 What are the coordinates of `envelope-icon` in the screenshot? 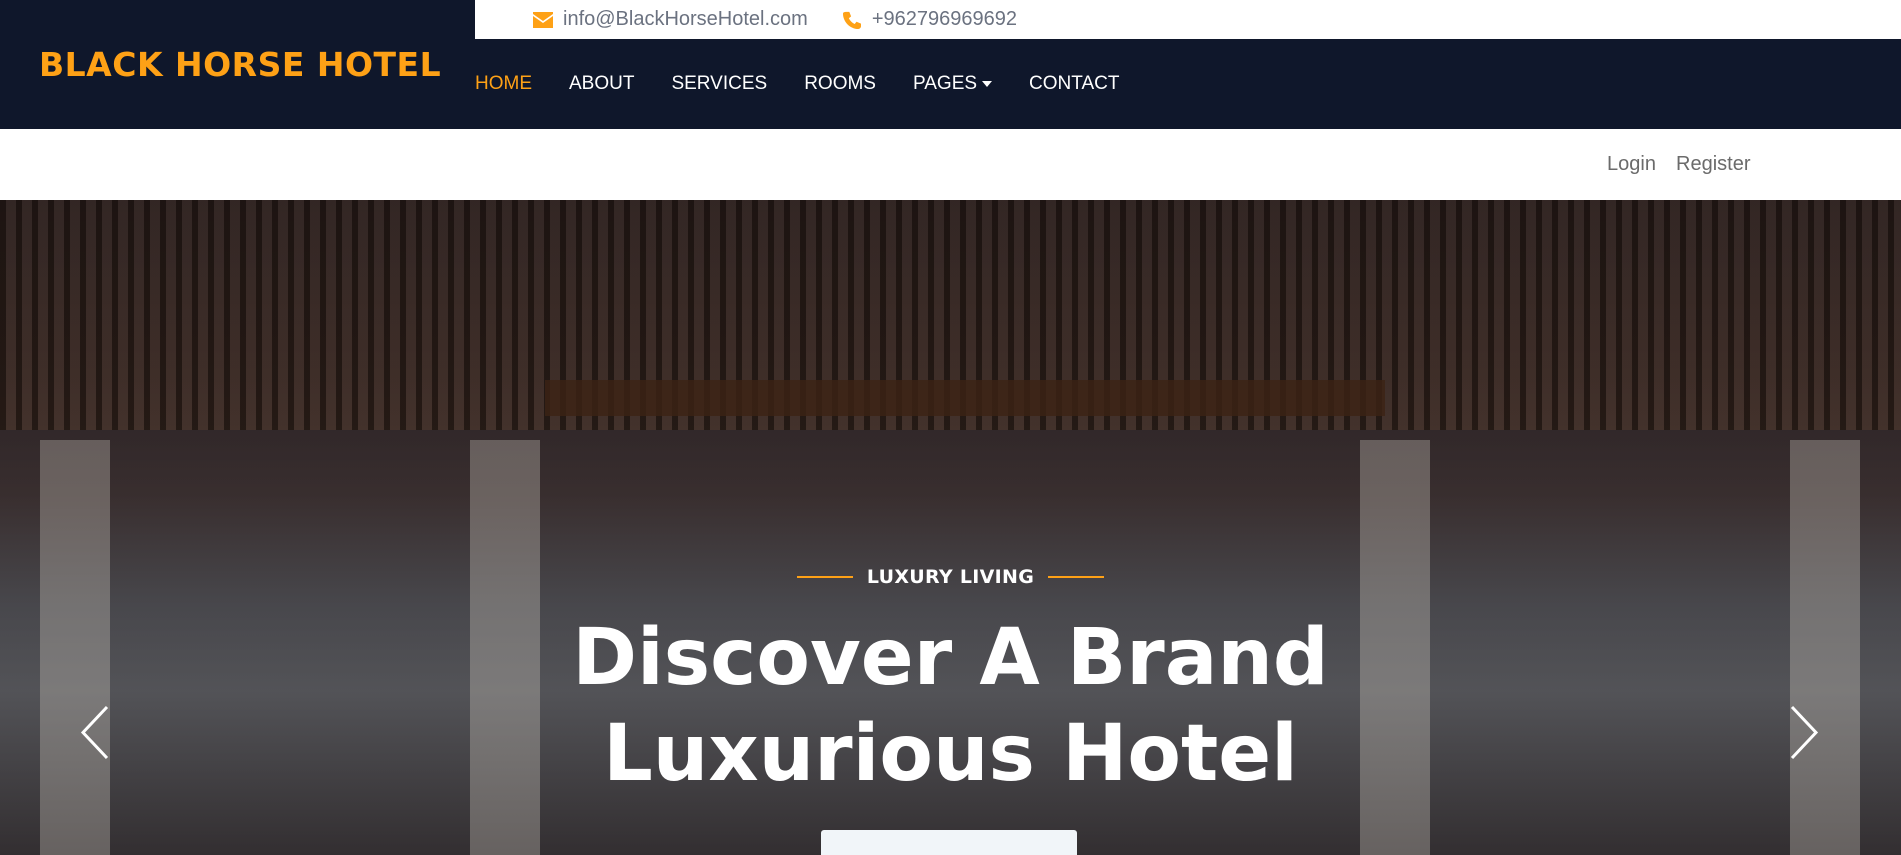 It's located at (543, 19).